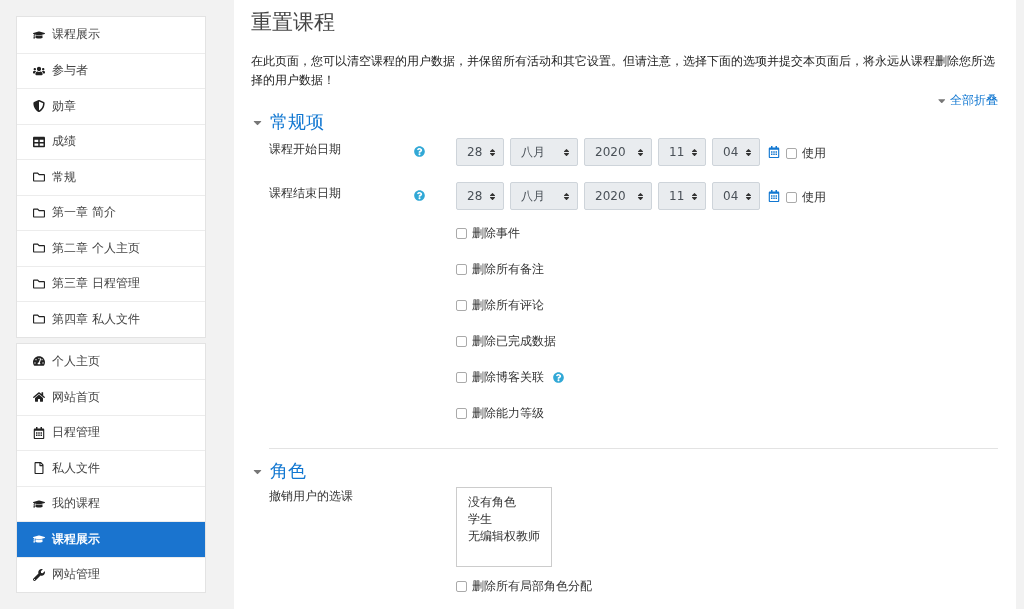 The height and width of the screenshot is (609, 1024). I want to click on field-label: 课程开始日期, so click(305, 149).